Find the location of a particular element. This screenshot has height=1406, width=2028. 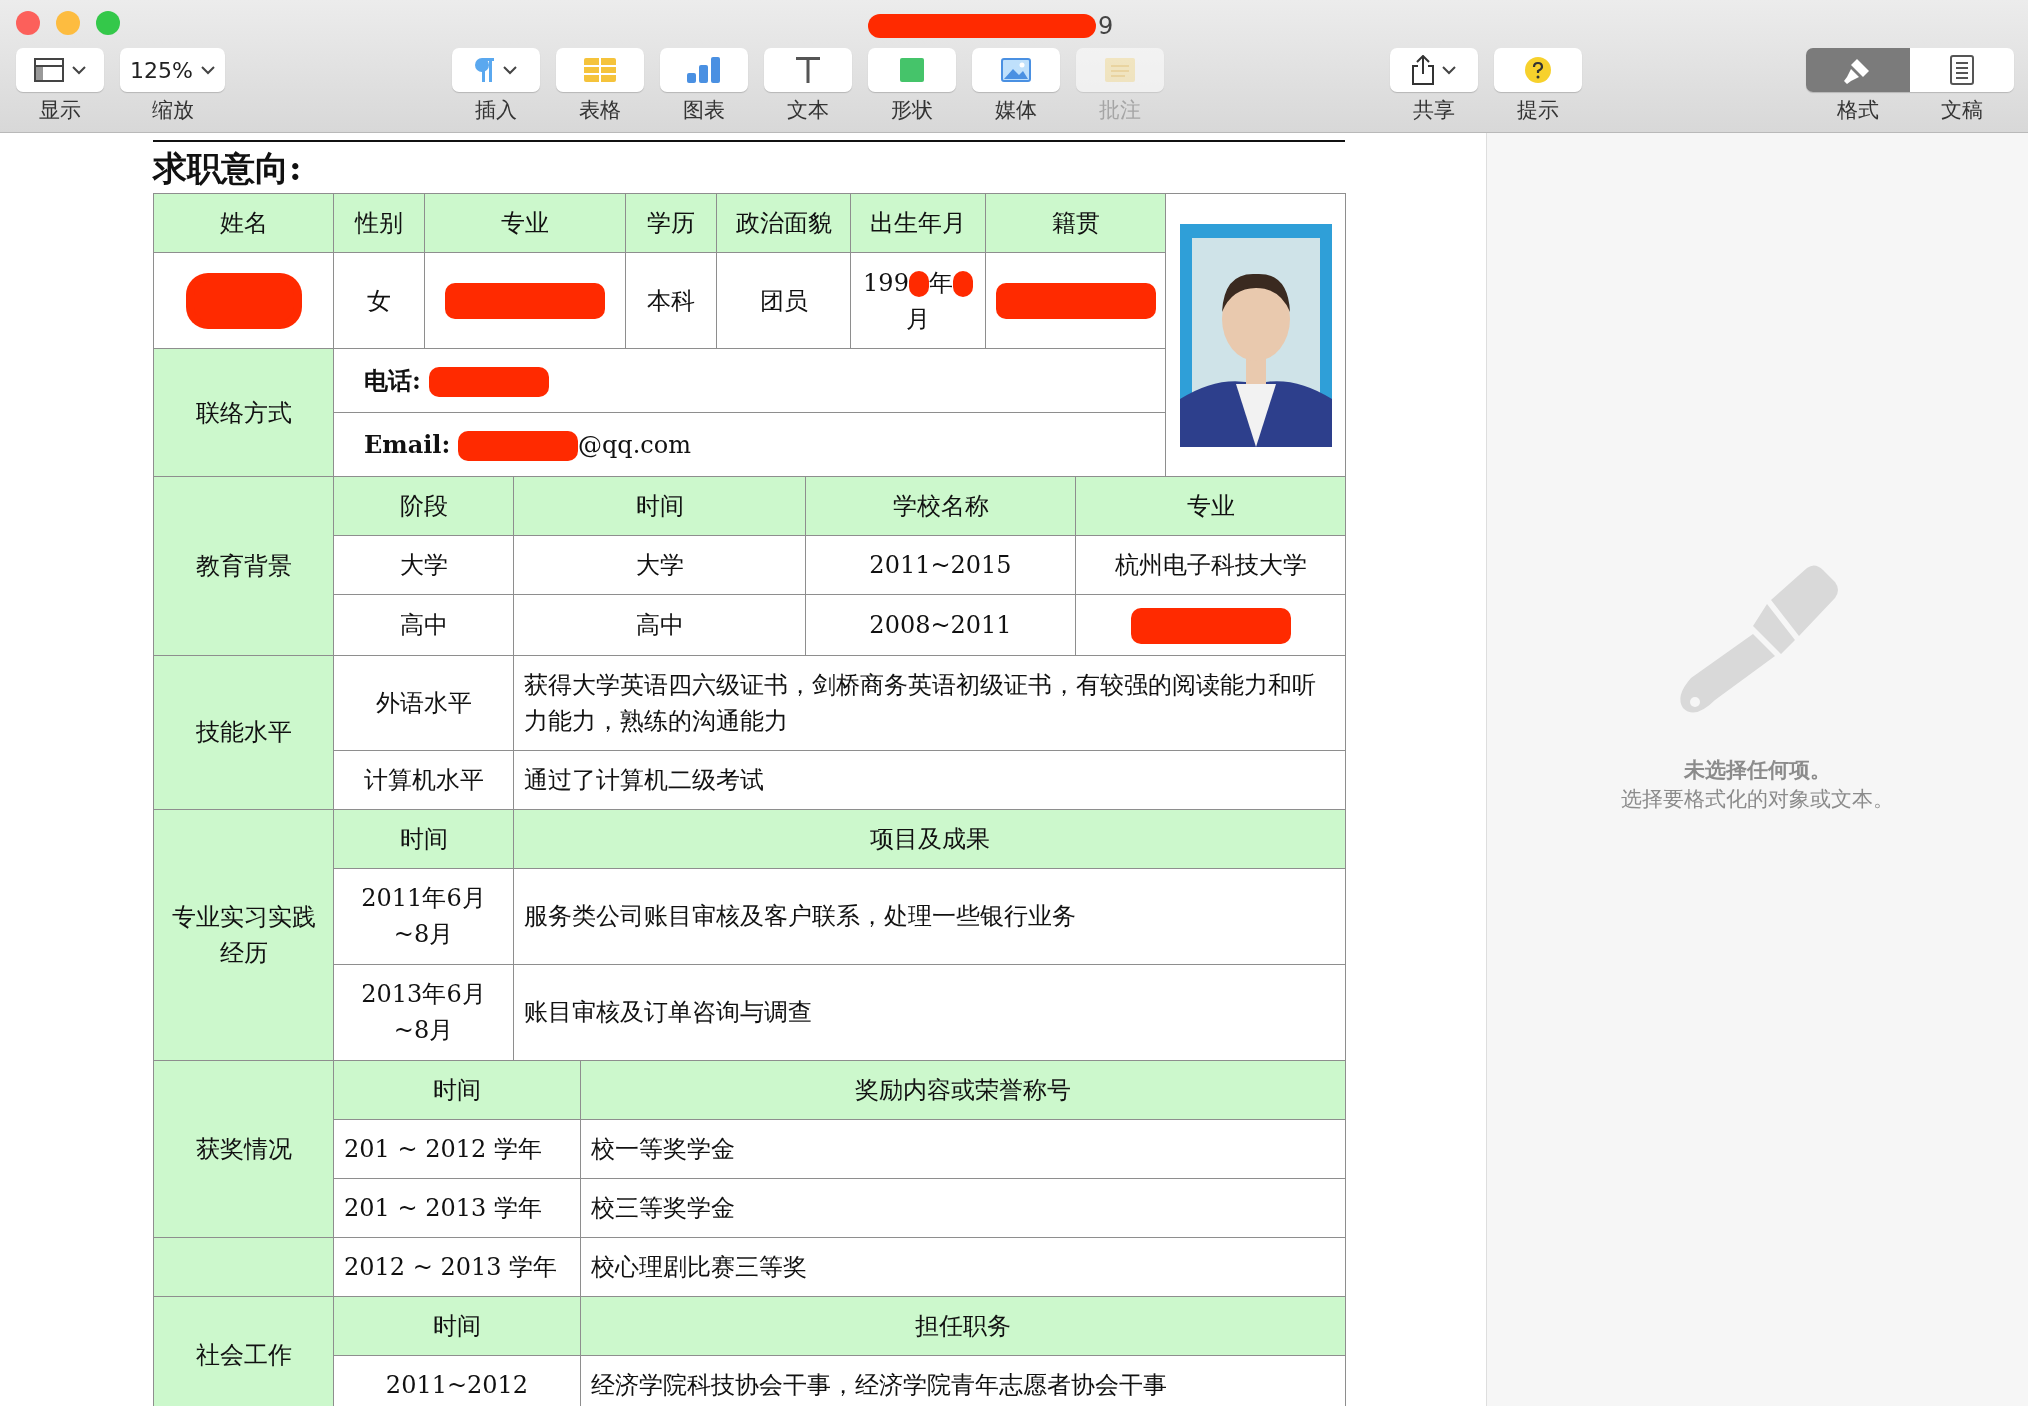

row-label: 教育背景 is located at coordinates (243, 565).